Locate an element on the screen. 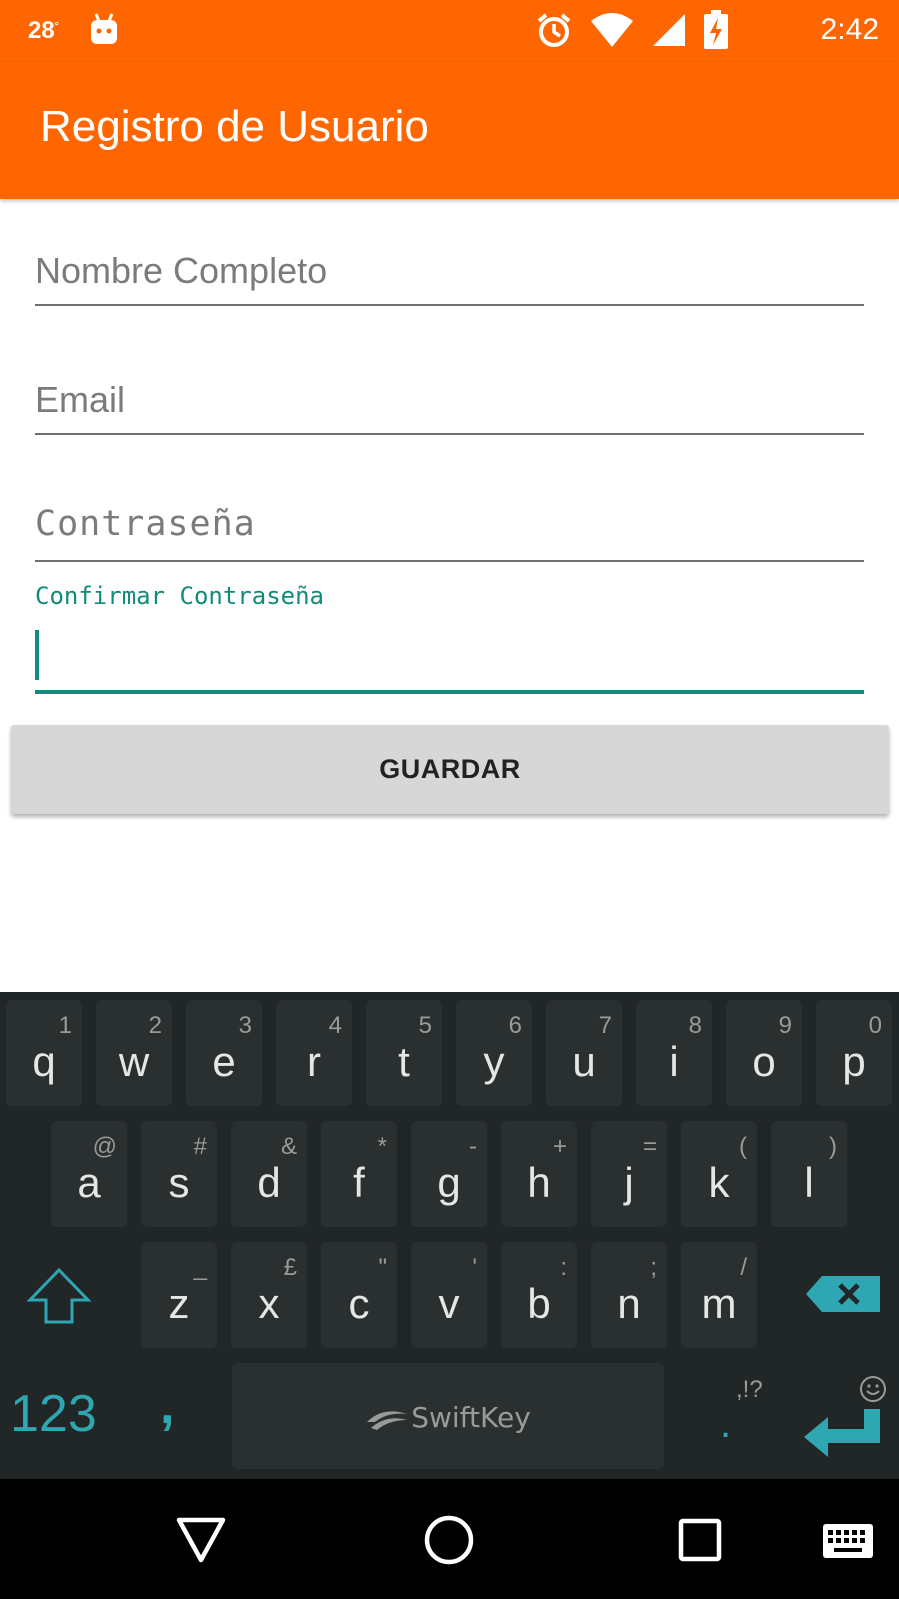 This screenshot has width=899, height=1599. shift-arrow-icon is located at coordinates (59, 1295).